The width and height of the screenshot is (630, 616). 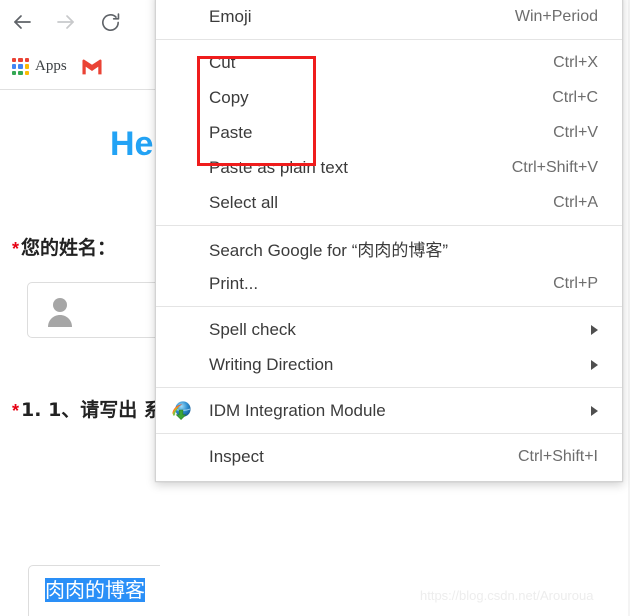 What do you see at coordinates (60, 311) in the screenshot?
I see `person-avatar-icon` at bounding box center [60, 311].